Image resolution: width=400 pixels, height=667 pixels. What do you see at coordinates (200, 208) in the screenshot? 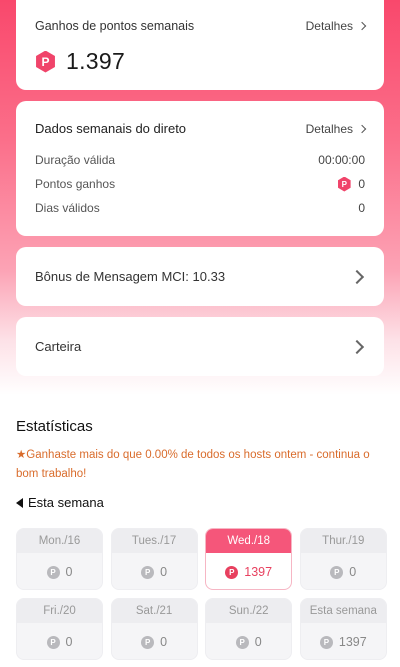
I see `valid-days-row: Dias válidos 0` at bounding box center [200, 208].